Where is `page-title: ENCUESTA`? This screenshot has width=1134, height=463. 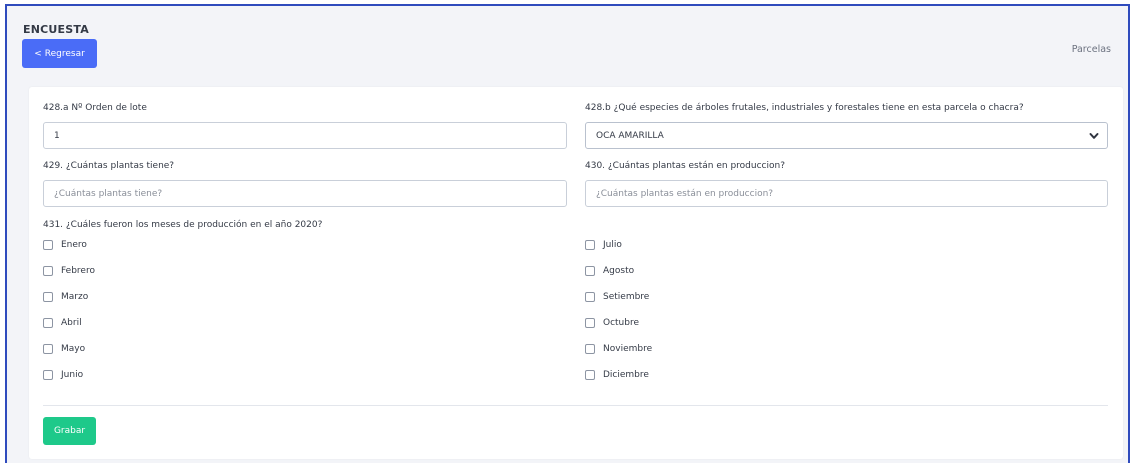 page-title: ENCUESTA is located at coordinates (56, 29).